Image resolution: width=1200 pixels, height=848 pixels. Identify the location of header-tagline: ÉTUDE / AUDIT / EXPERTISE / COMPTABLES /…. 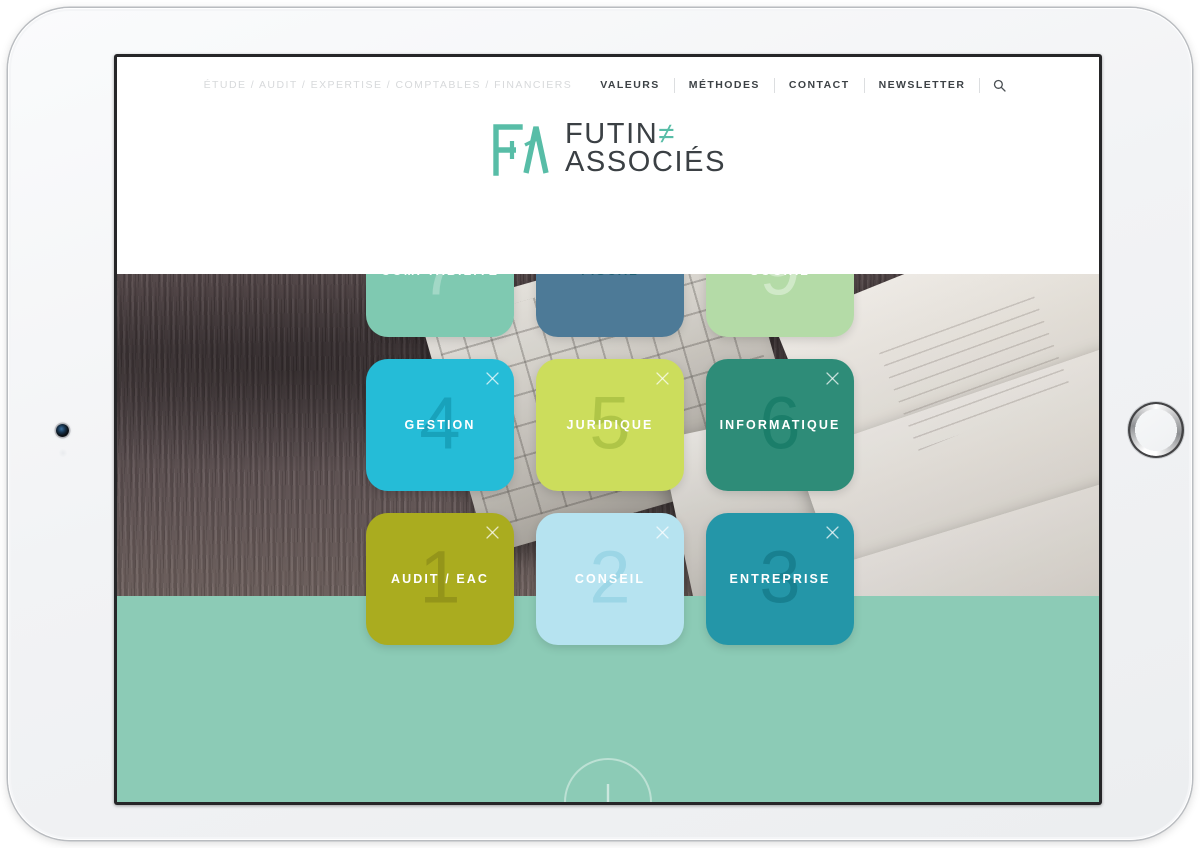
(388, 85).